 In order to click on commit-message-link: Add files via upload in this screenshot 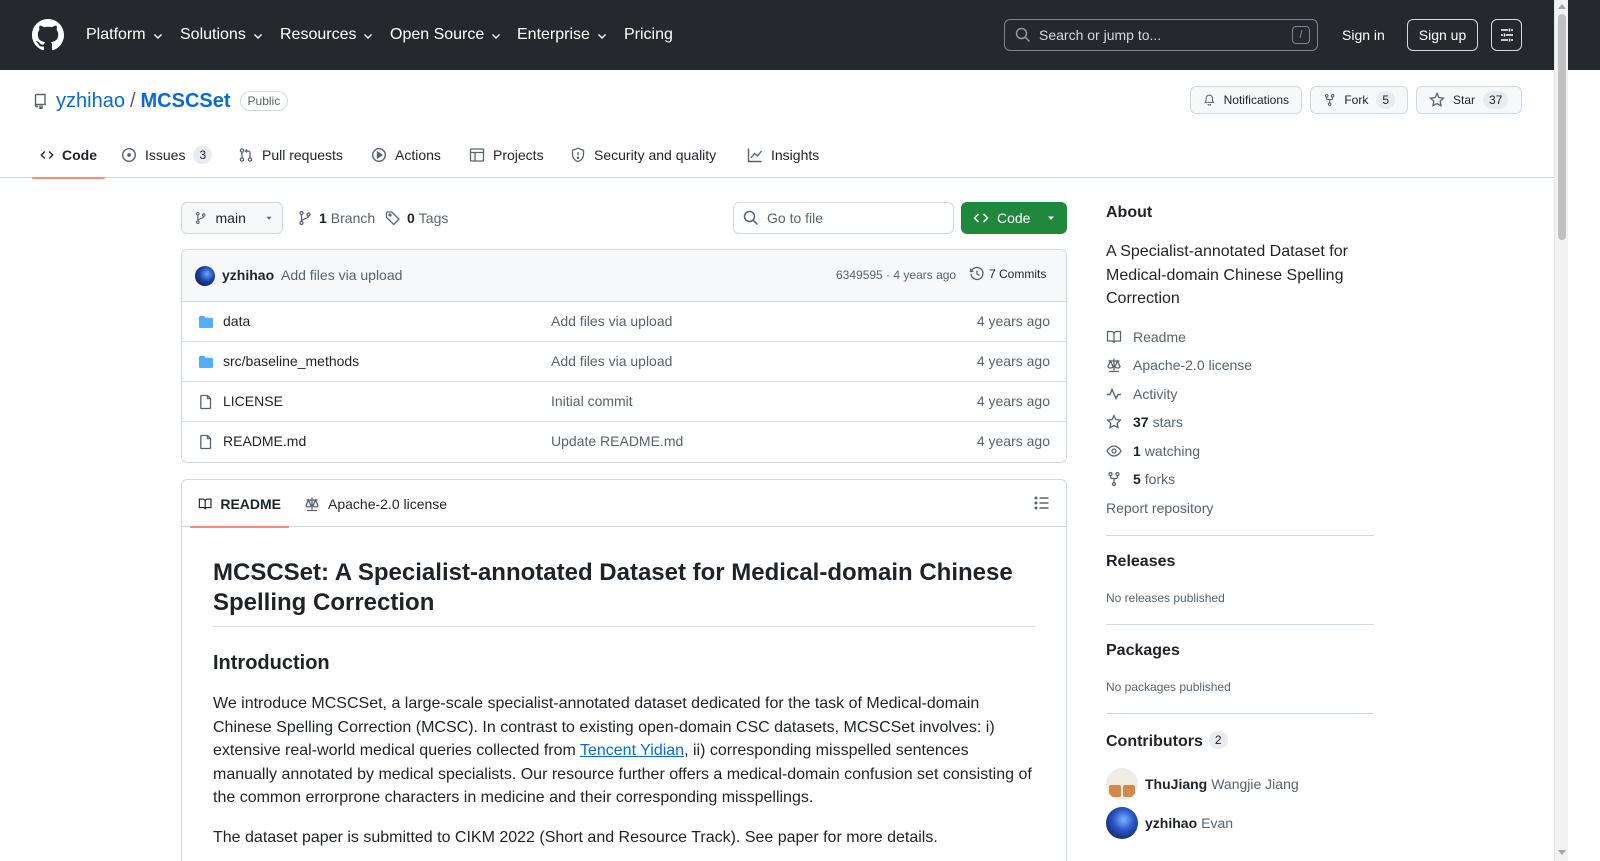, I will do `click(341, 275)`.